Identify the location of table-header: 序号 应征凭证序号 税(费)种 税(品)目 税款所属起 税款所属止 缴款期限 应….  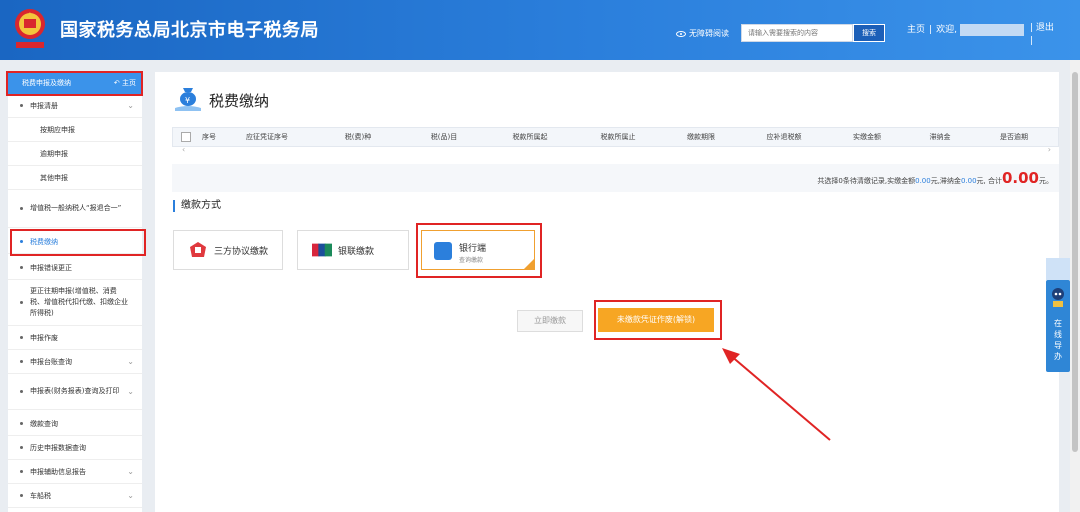
(615, 137).